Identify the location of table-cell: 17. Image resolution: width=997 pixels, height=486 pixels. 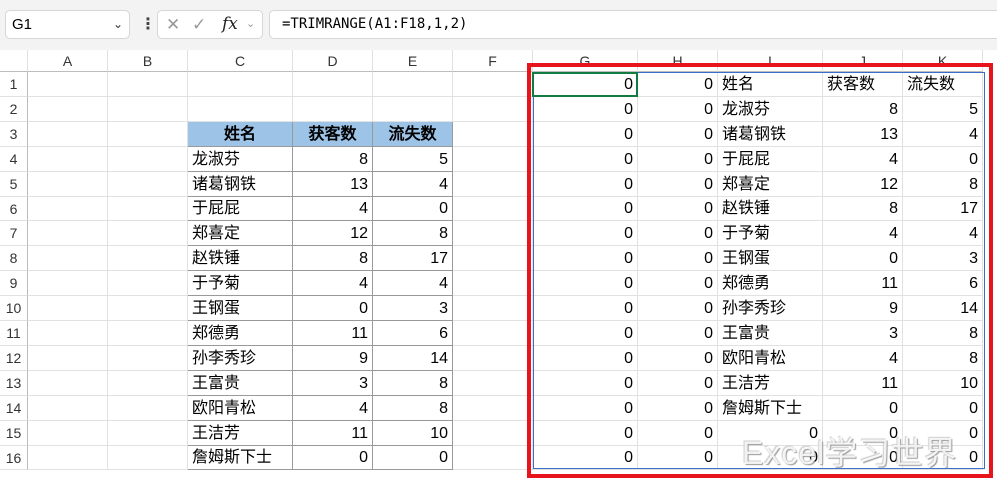
(413, 258).